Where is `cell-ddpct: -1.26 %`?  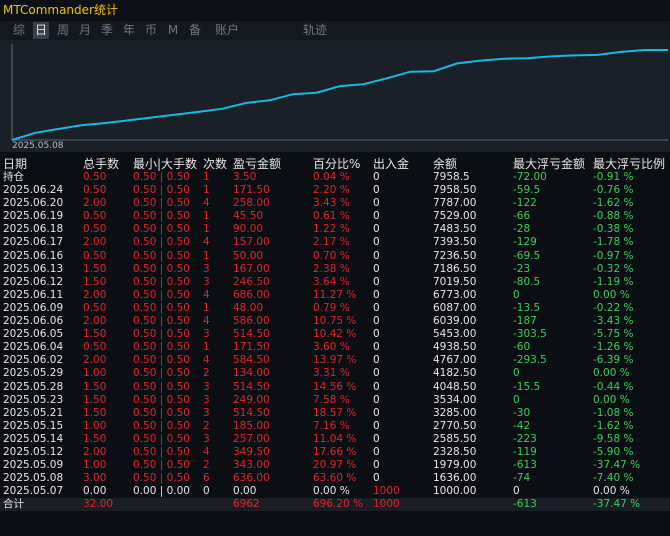
cell-ddpct: -1.26 % is located at coordinates (613, 347).